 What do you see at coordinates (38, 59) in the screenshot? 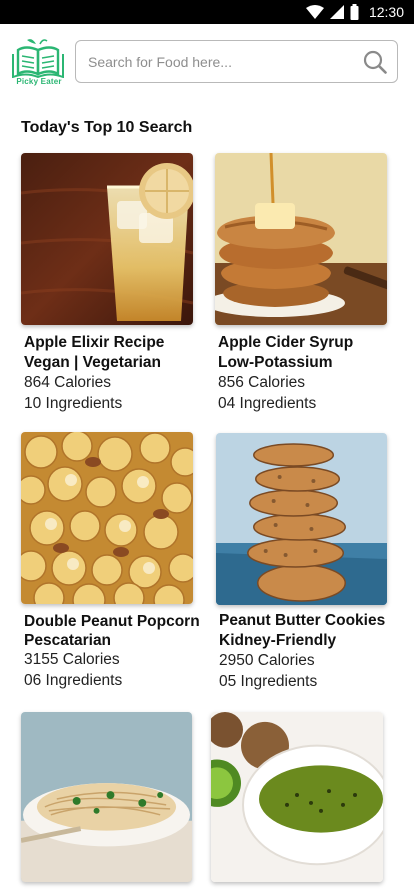
I see `logo-book-apple-icon` at bounding box center [38, 59].